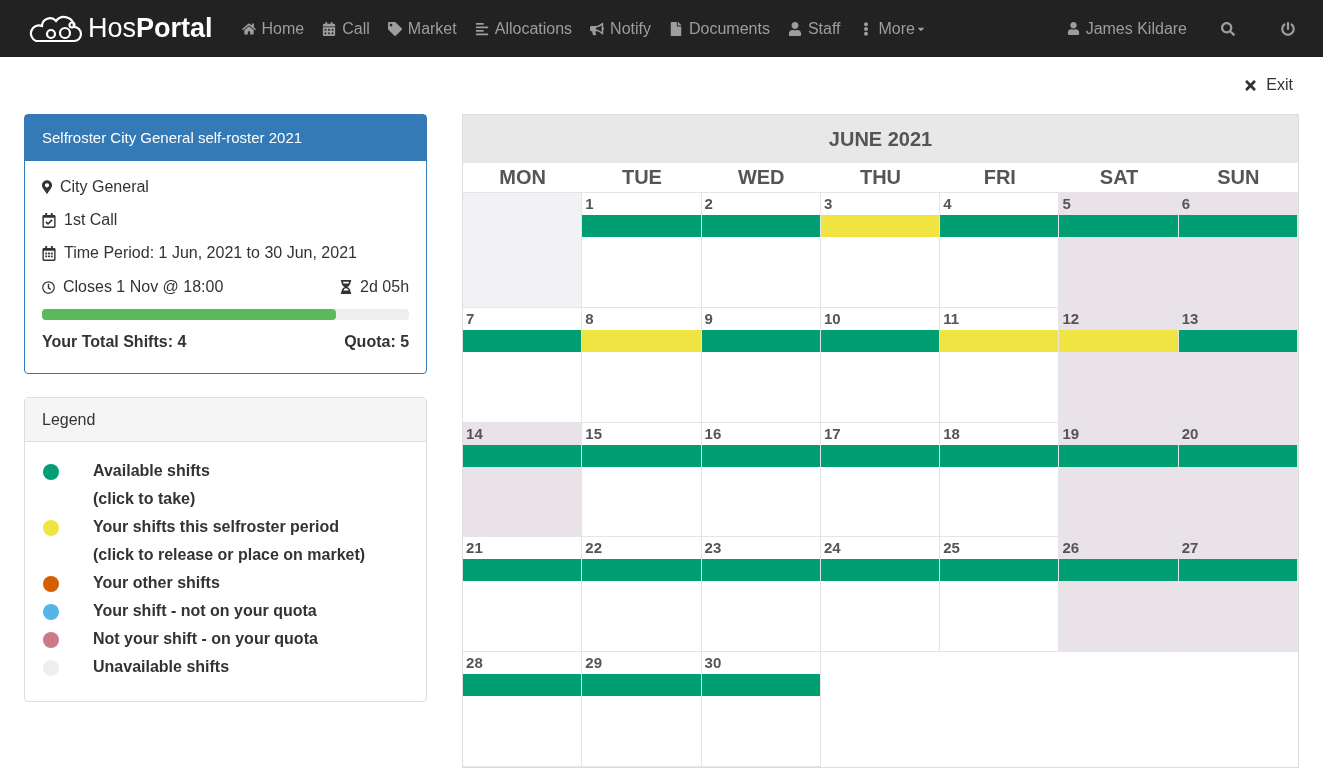 This screenshot has width=1323, height=782. I want to click on day-cell: 4, so click(1000, 250).